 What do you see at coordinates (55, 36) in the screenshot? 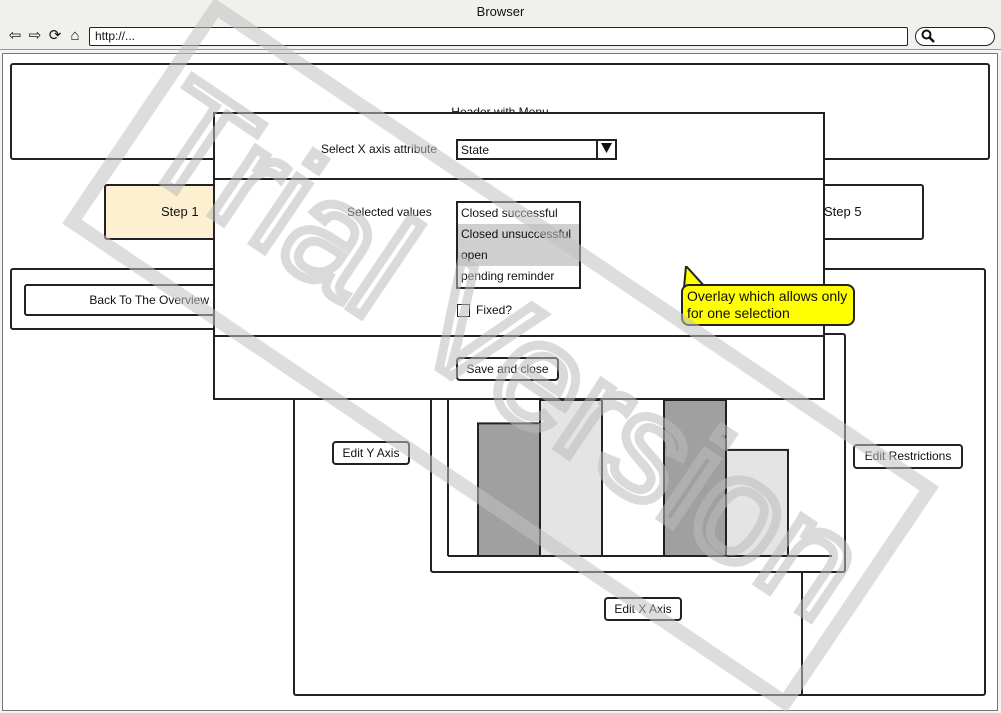
I see `reload-icon: ⟳` at bounding box center [55, 36].